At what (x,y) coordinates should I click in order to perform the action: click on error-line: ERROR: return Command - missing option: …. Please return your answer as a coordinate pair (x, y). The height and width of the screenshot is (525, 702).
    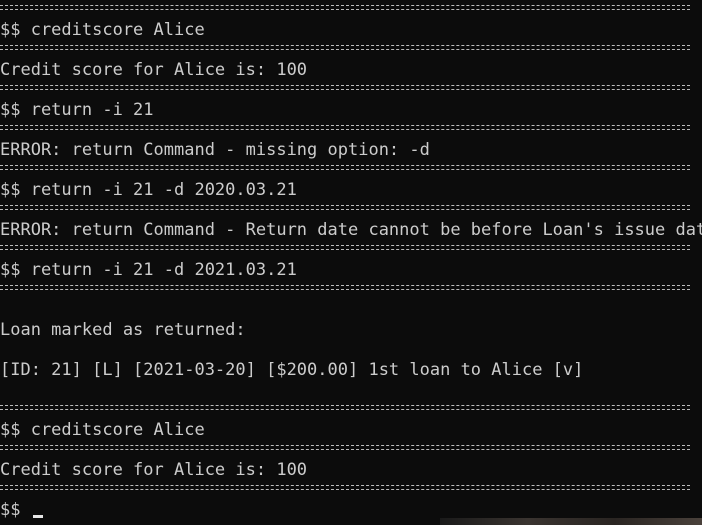
    Looking at the image, I should click on (215, 150).